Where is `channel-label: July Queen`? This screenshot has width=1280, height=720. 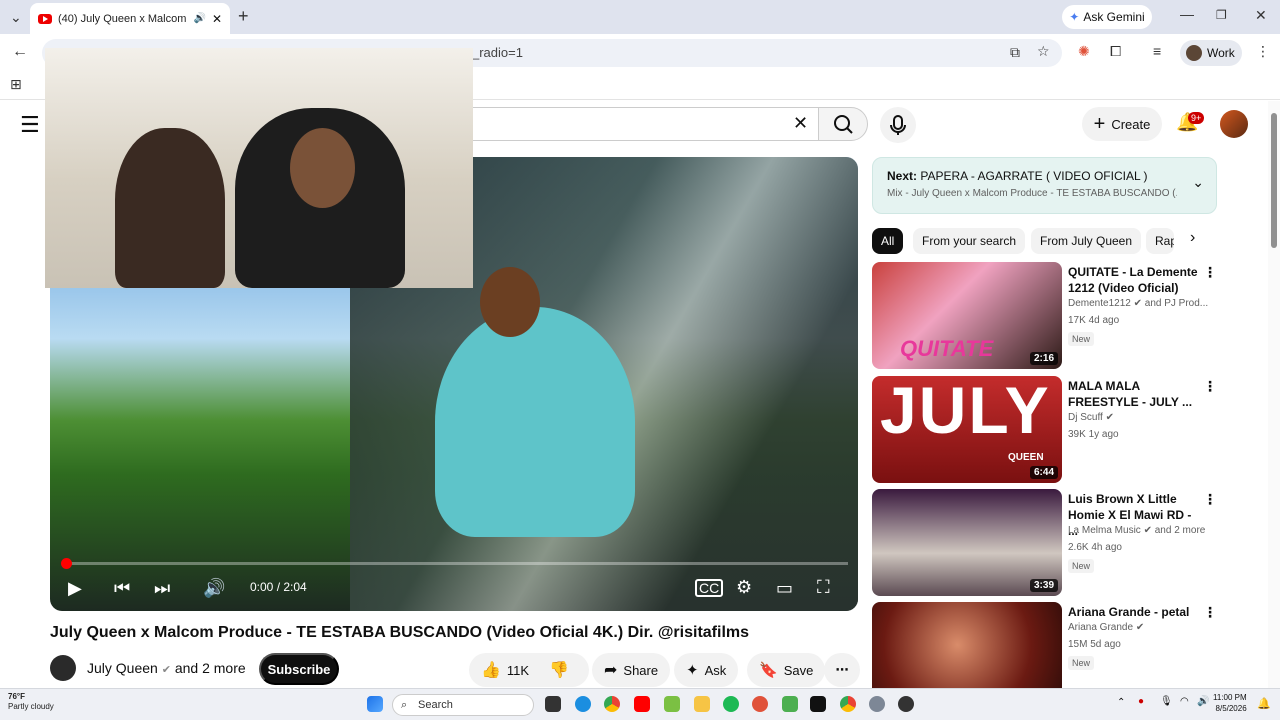 channel-label: July Queen is located at coordinates (122, 668).